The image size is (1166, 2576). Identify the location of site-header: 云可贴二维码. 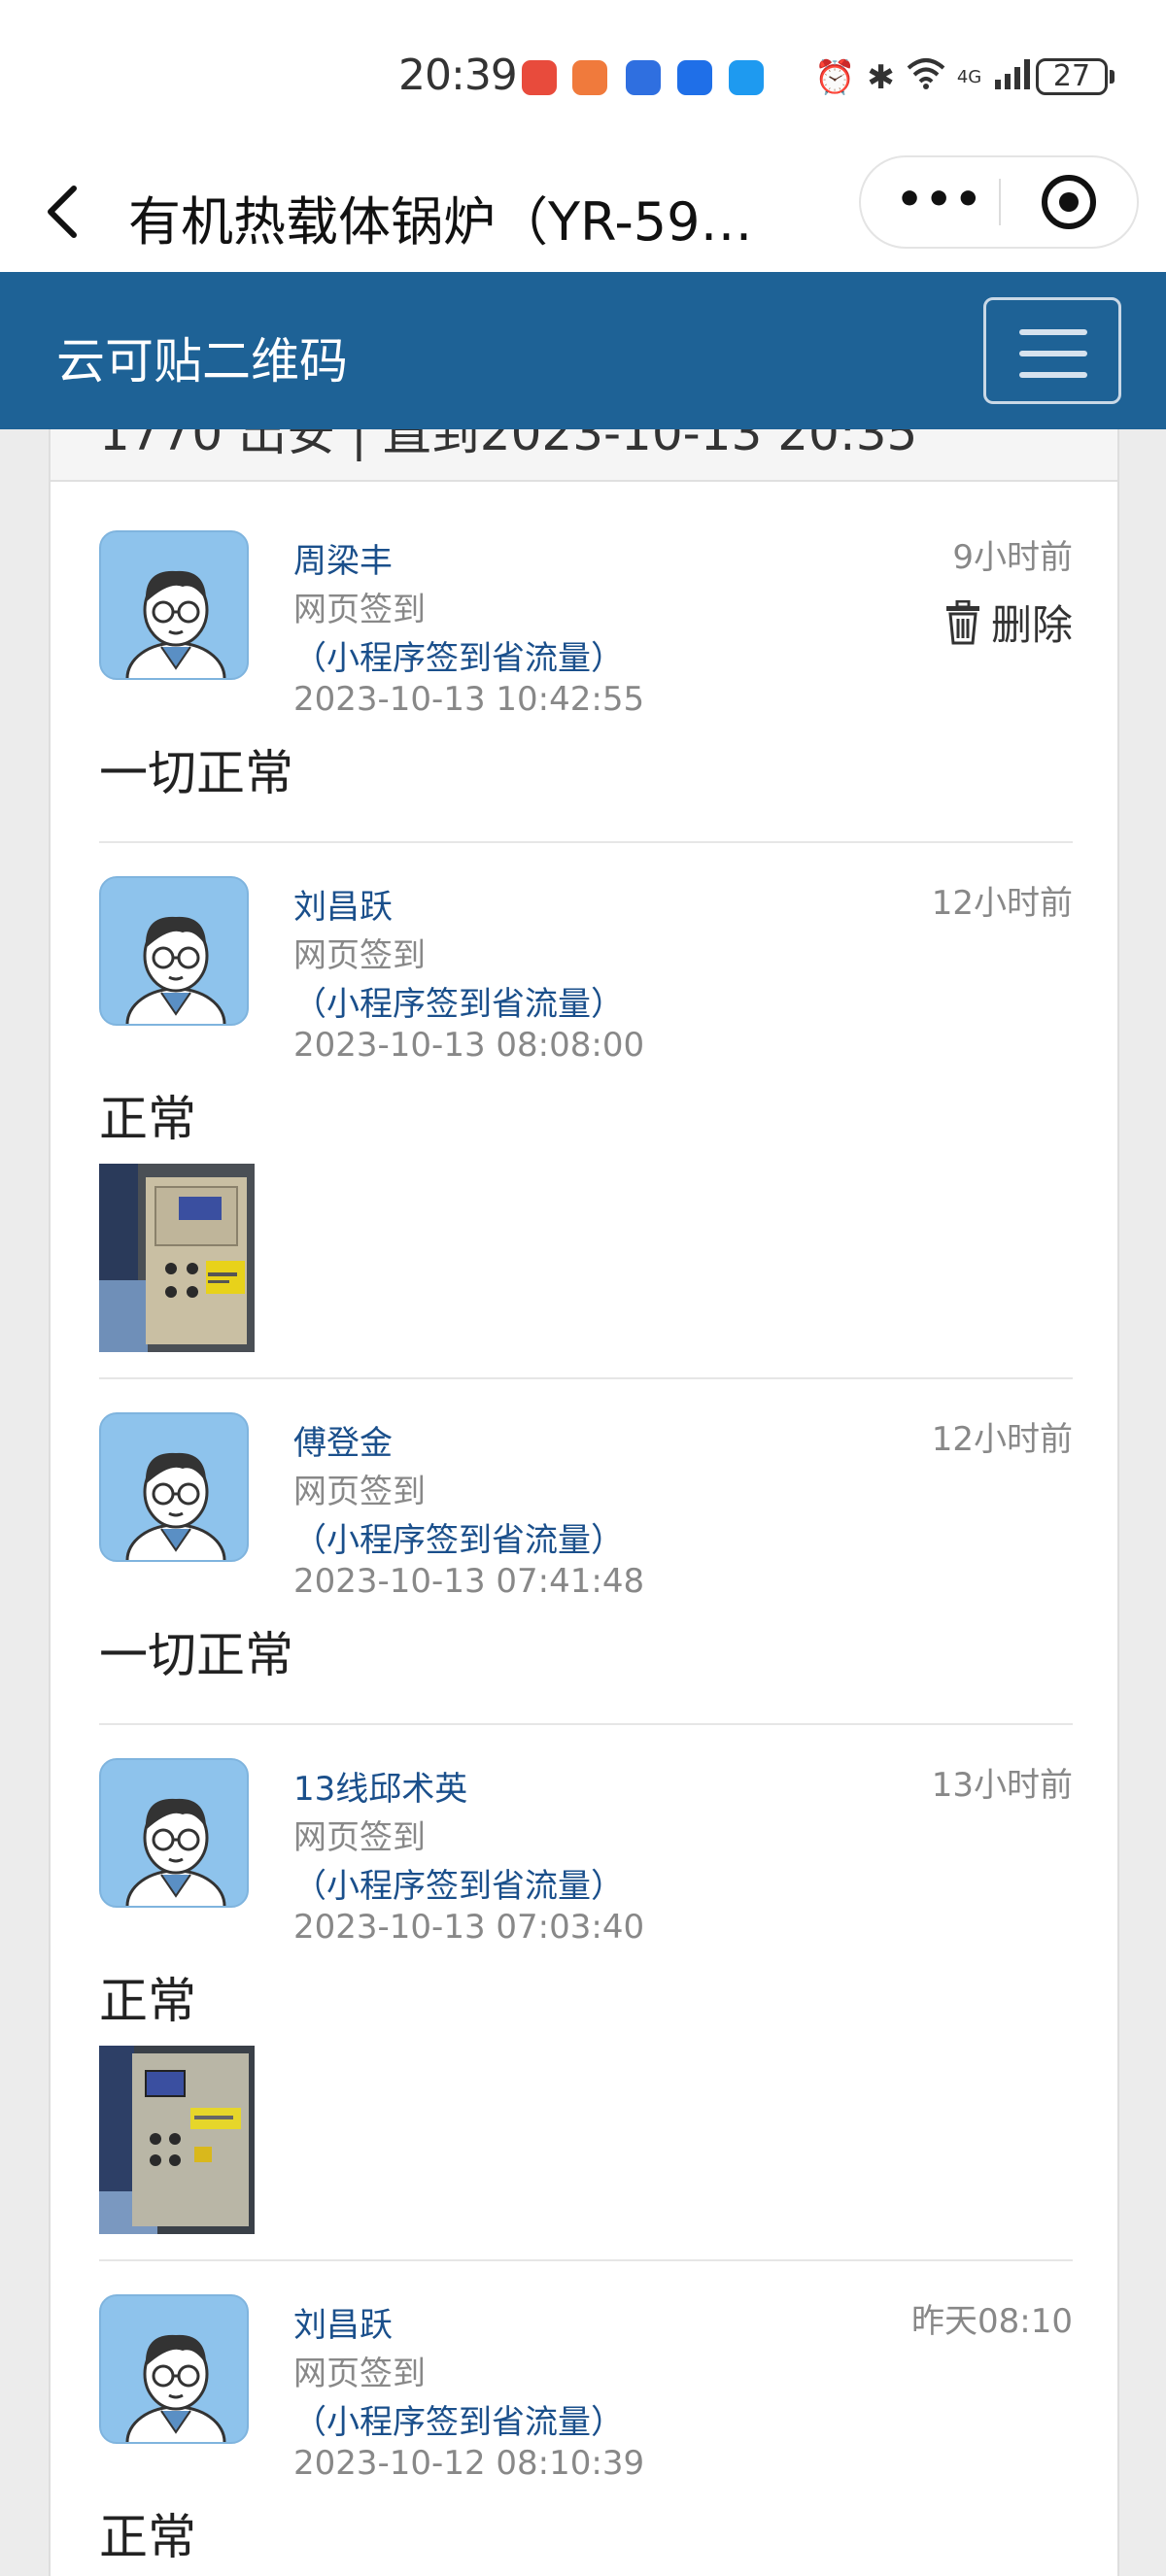
(583, 350).